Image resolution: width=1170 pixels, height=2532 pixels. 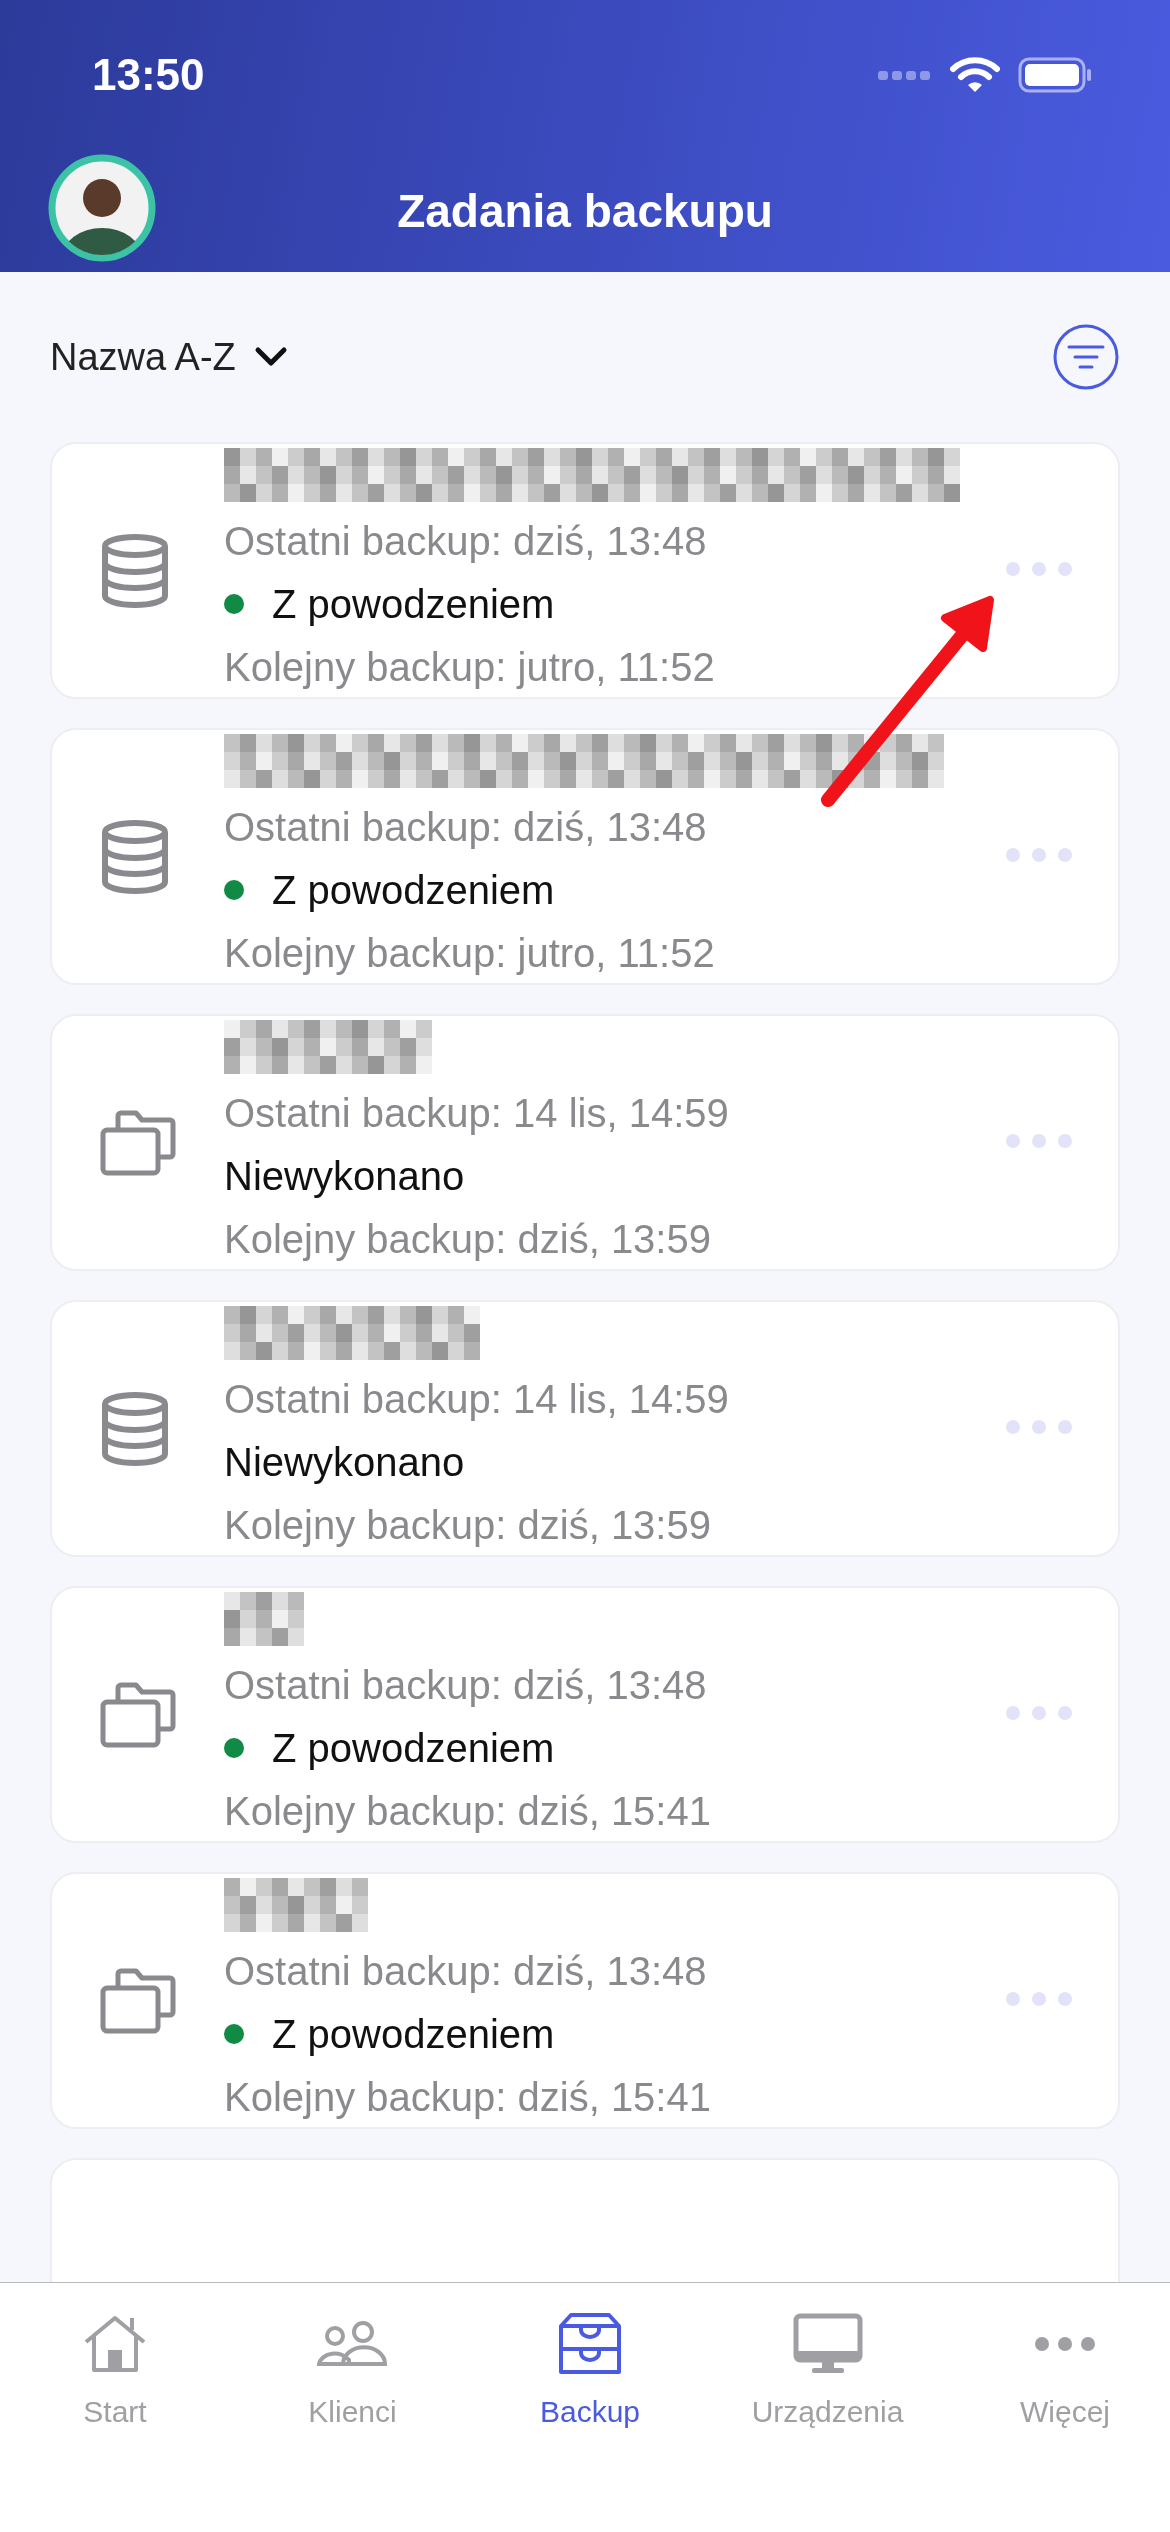 What do you see at coordinates (1086, 357) in the screenshot?
I see `filter-icon` at bounding box center [1086, 357].